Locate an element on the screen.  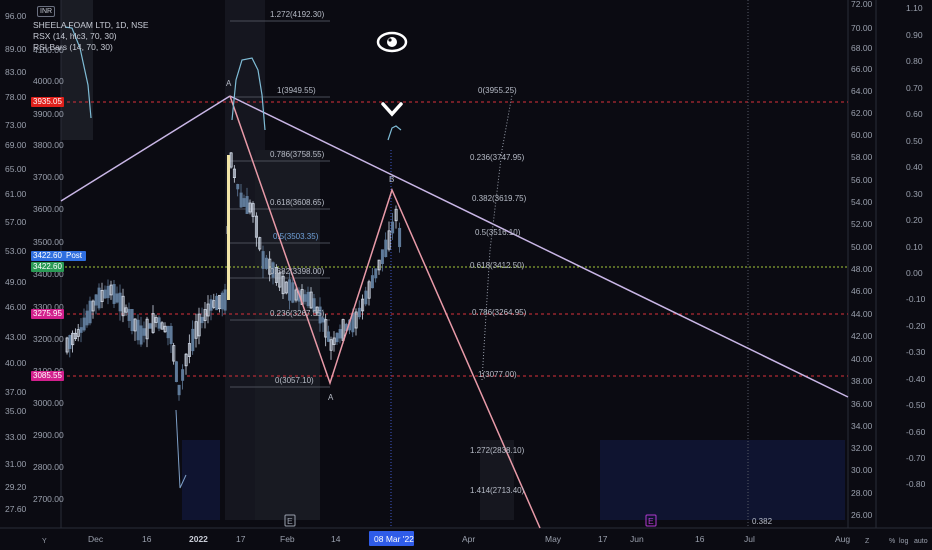
svg-text: 37.00 is located at coordinates (16, 392).